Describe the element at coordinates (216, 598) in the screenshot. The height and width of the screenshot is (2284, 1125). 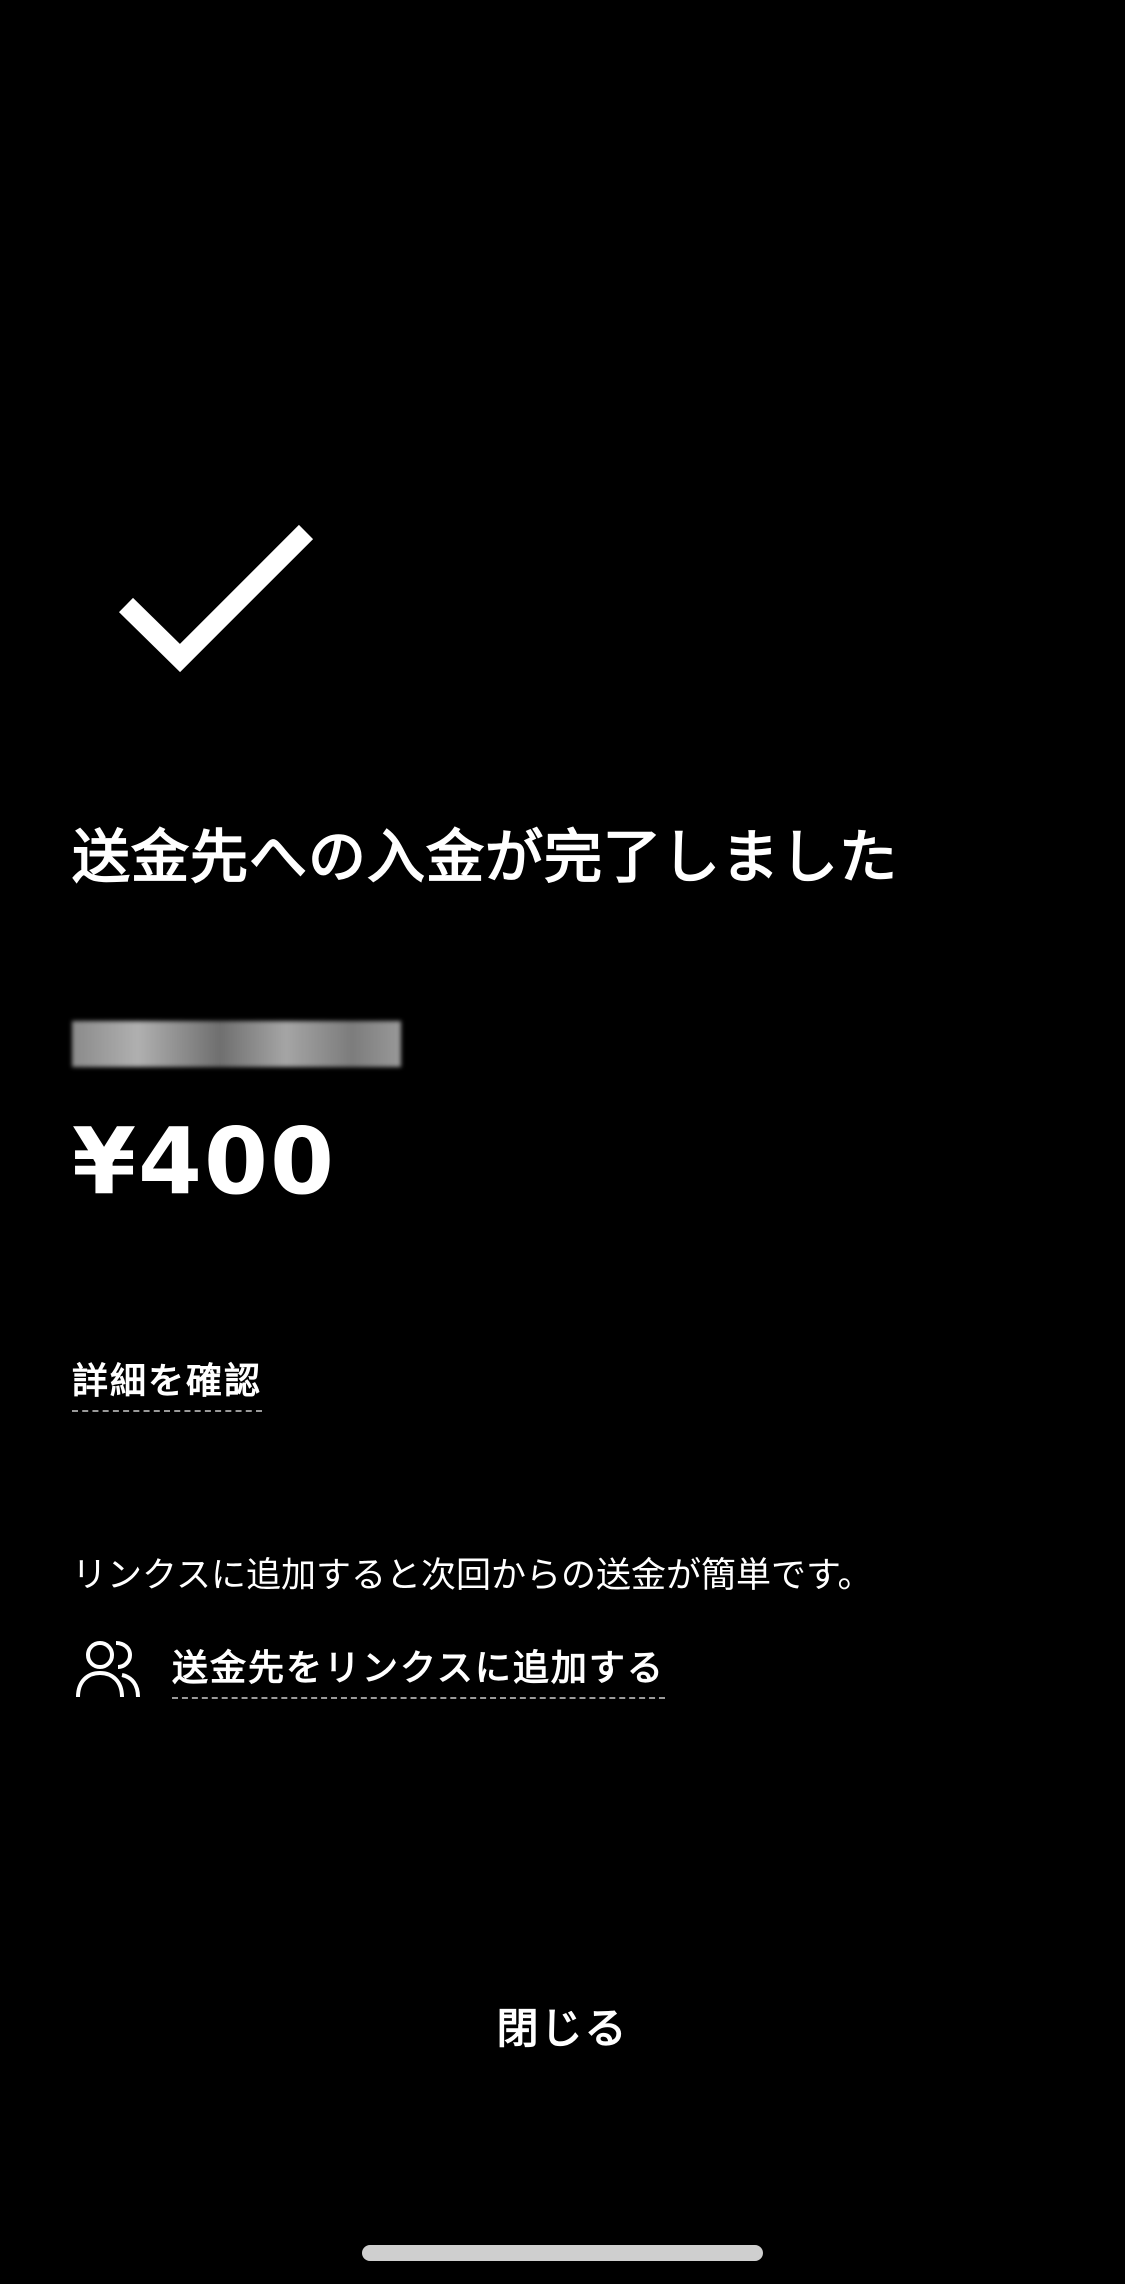
I see `checkmark-icon` at that location.